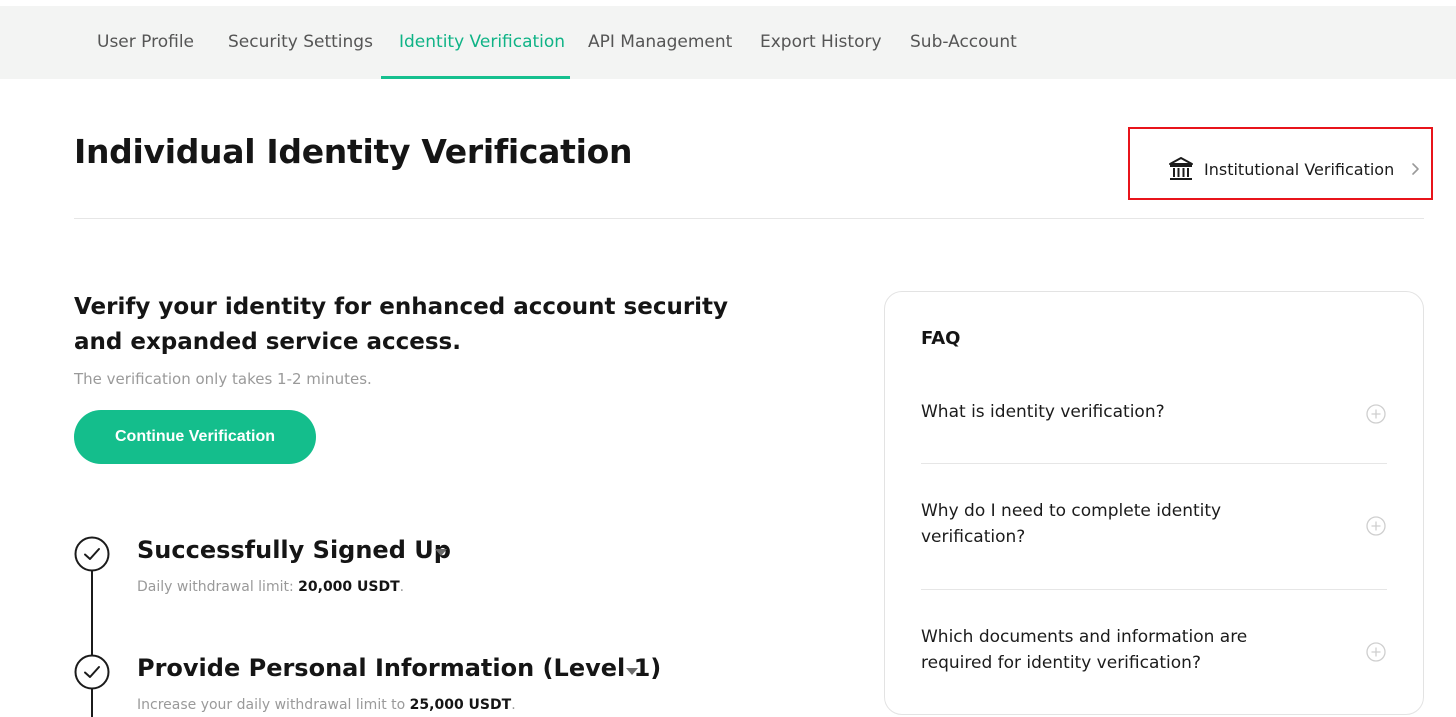 The height and width of the screenshot is (717, 1456). I want to click on divider, so click(749, 218).